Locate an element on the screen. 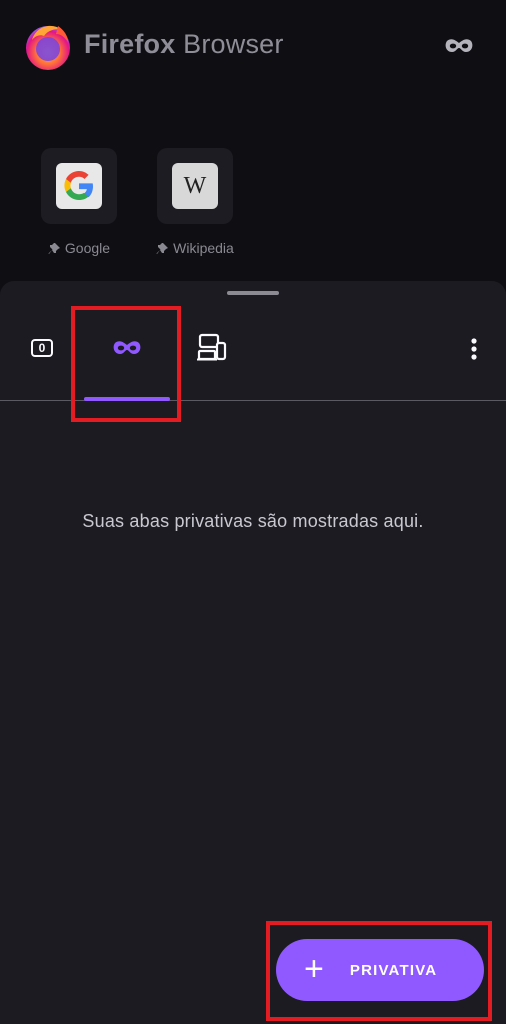  shortcut-google: Google is located at coordinates (79, 202).